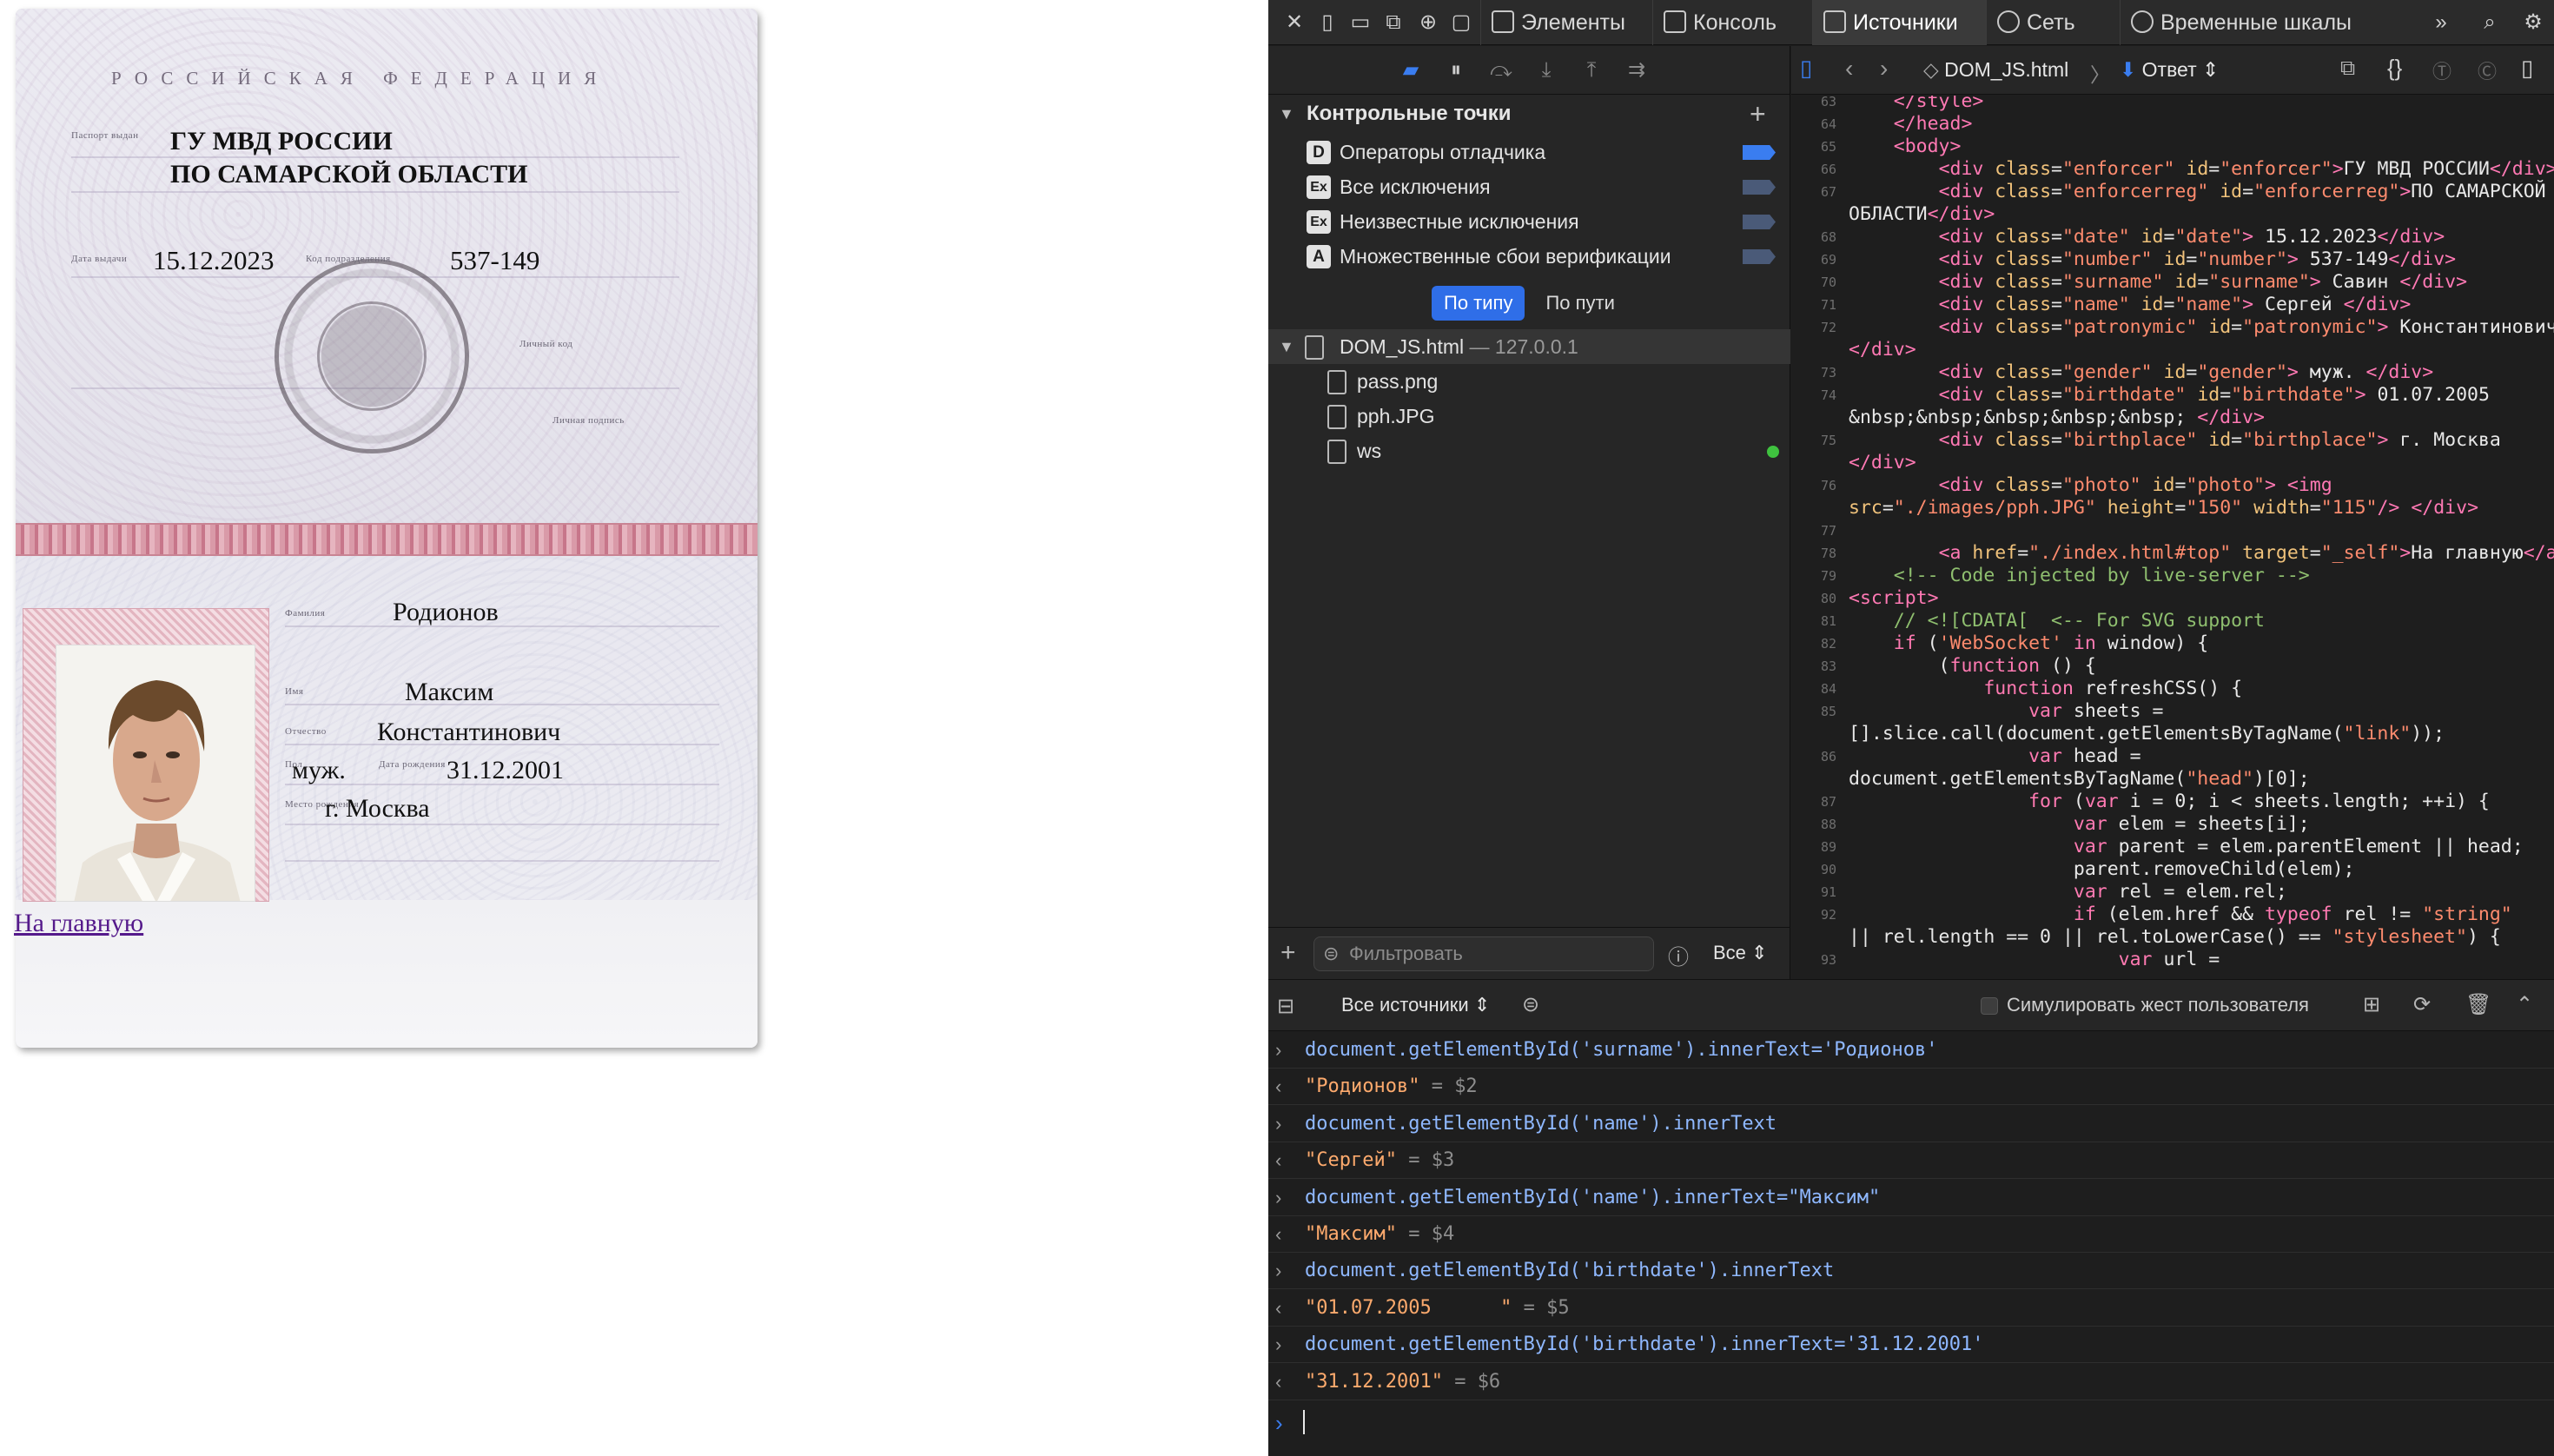  Describe the element at coordinates (1990, 1006) in the screenshot. I see `simulate-gesture-checkbox` at that location.